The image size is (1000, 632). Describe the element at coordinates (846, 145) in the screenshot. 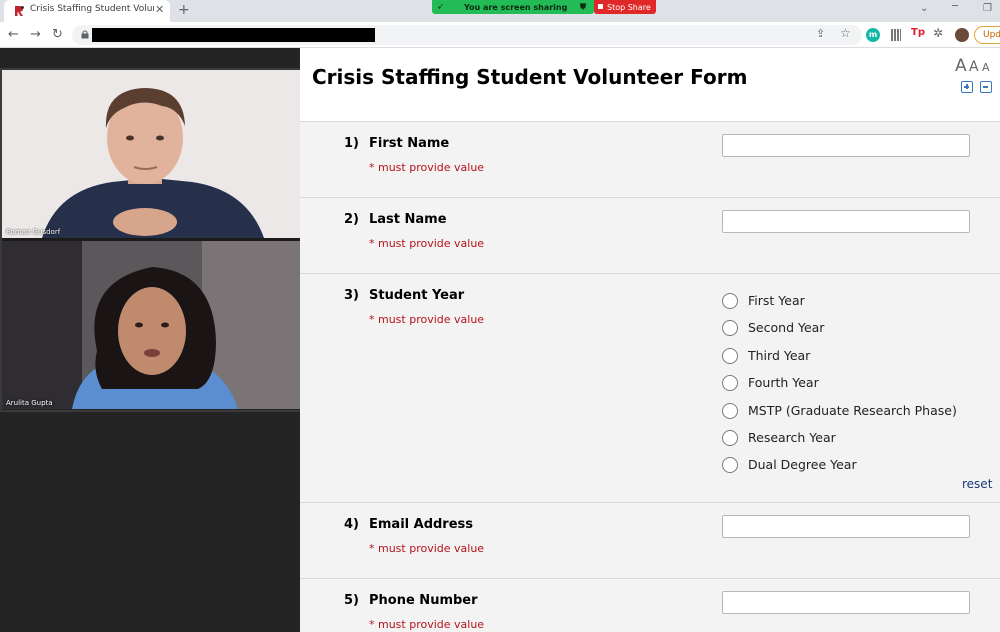

I see `first-name-input` at that location.